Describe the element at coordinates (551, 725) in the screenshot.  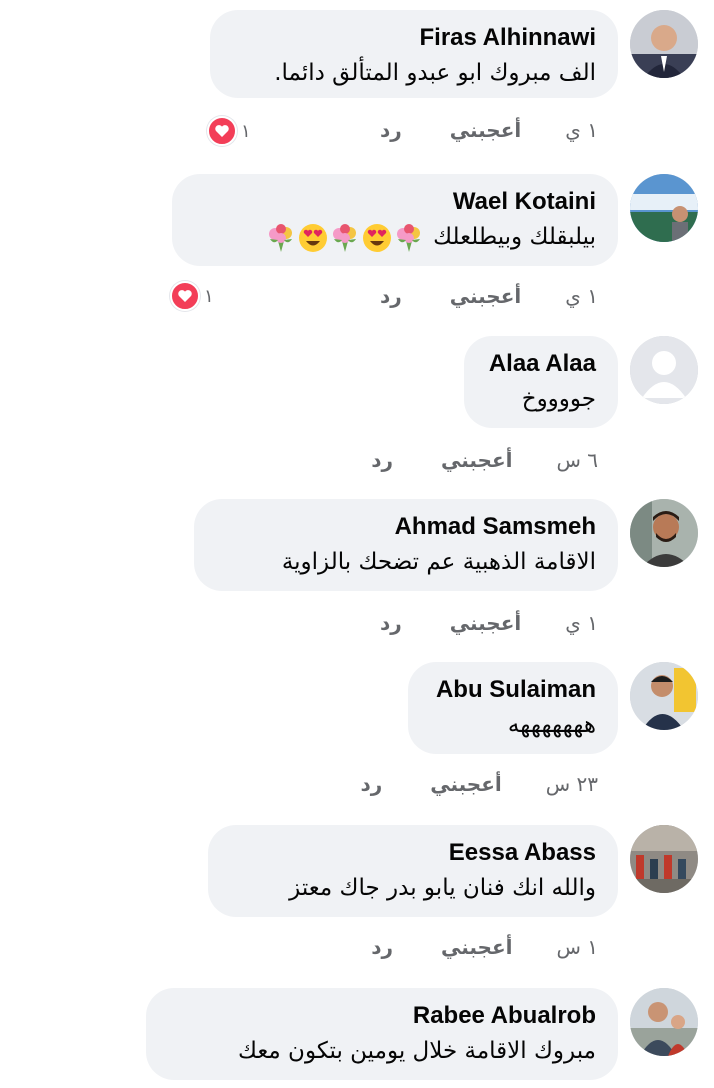
I see `comment-text: هههههههه` at that location.